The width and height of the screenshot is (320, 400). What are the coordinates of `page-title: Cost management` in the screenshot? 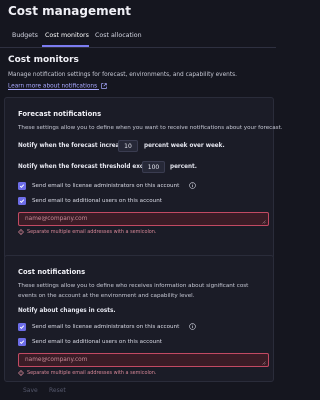 It's located at (69, 11).